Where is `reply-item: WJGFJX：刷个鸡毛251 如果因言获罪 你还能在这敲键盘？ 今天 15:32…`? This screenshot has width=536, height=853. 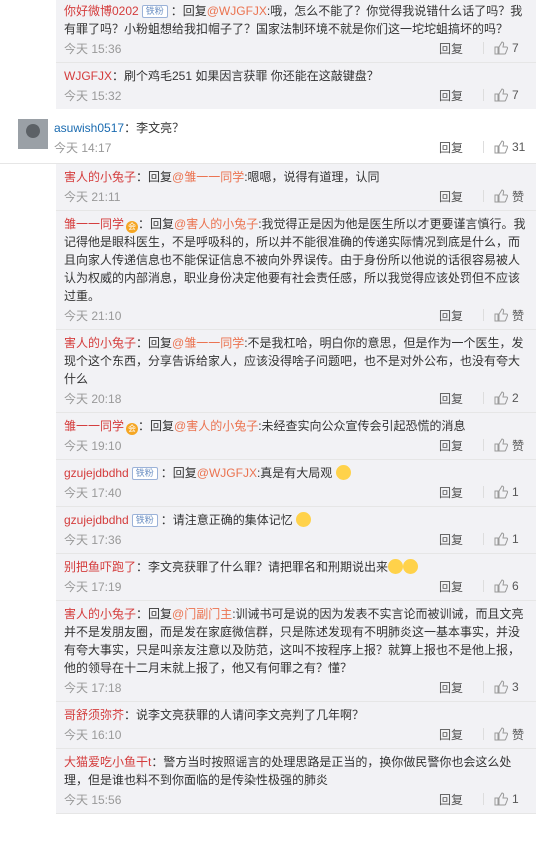 reply-item: WJGFJX：刷个鸡毛251 如果因言获罪 你还能在这敲键盘？ 今天 15:32… is located at coordinates (296, 86).